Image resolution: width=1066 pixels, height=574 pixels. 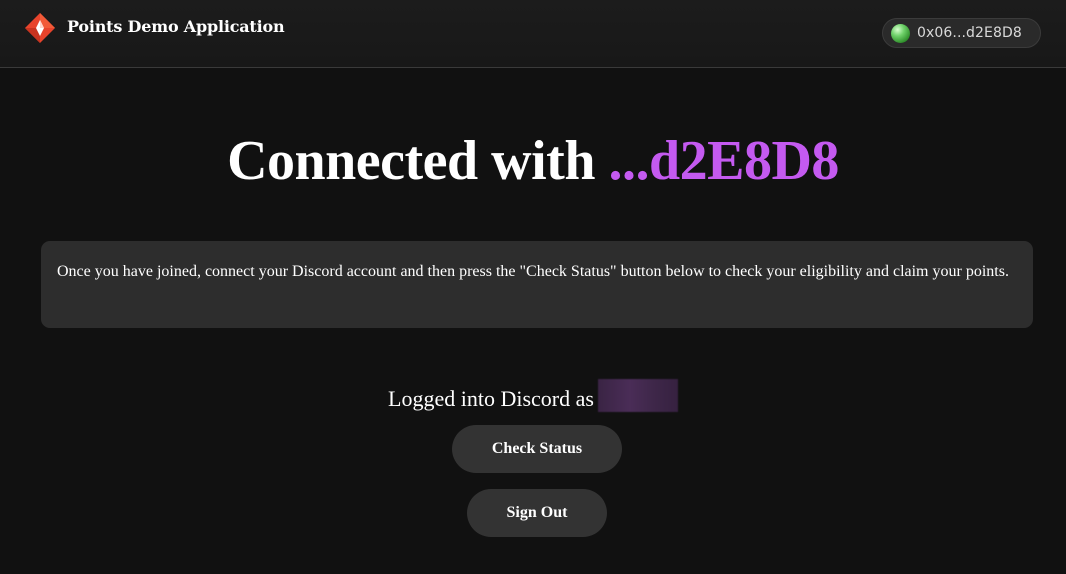 I want to click on redacted-discord-username, so click(x=637, y=395).